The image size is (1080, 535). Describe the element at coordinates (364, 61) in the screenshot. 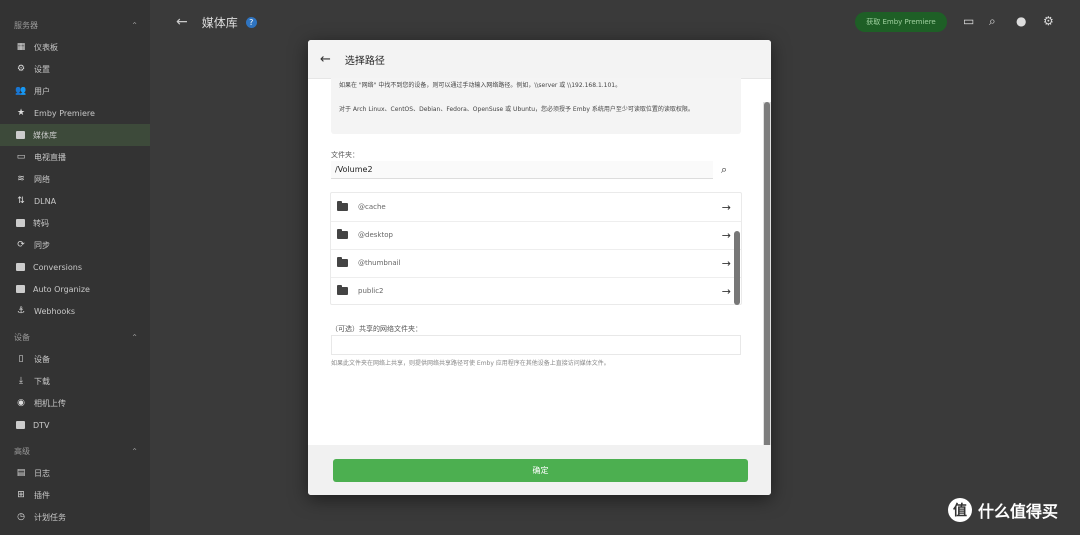

I see `dialog-title: 选择路径` at that location.